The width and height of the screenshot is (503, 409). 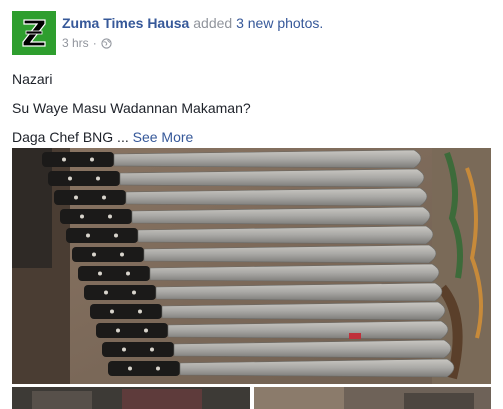 What do you see at coordinates (131, 108) in the screenshot?
I see `post-line-2: Su Waye Masu Wadannan Makaman?` at bounding box center [131, 108].